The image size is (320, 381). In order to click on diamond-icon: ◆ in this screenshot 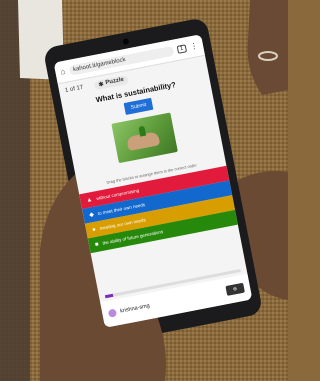, I will do `click(91, 215)`.